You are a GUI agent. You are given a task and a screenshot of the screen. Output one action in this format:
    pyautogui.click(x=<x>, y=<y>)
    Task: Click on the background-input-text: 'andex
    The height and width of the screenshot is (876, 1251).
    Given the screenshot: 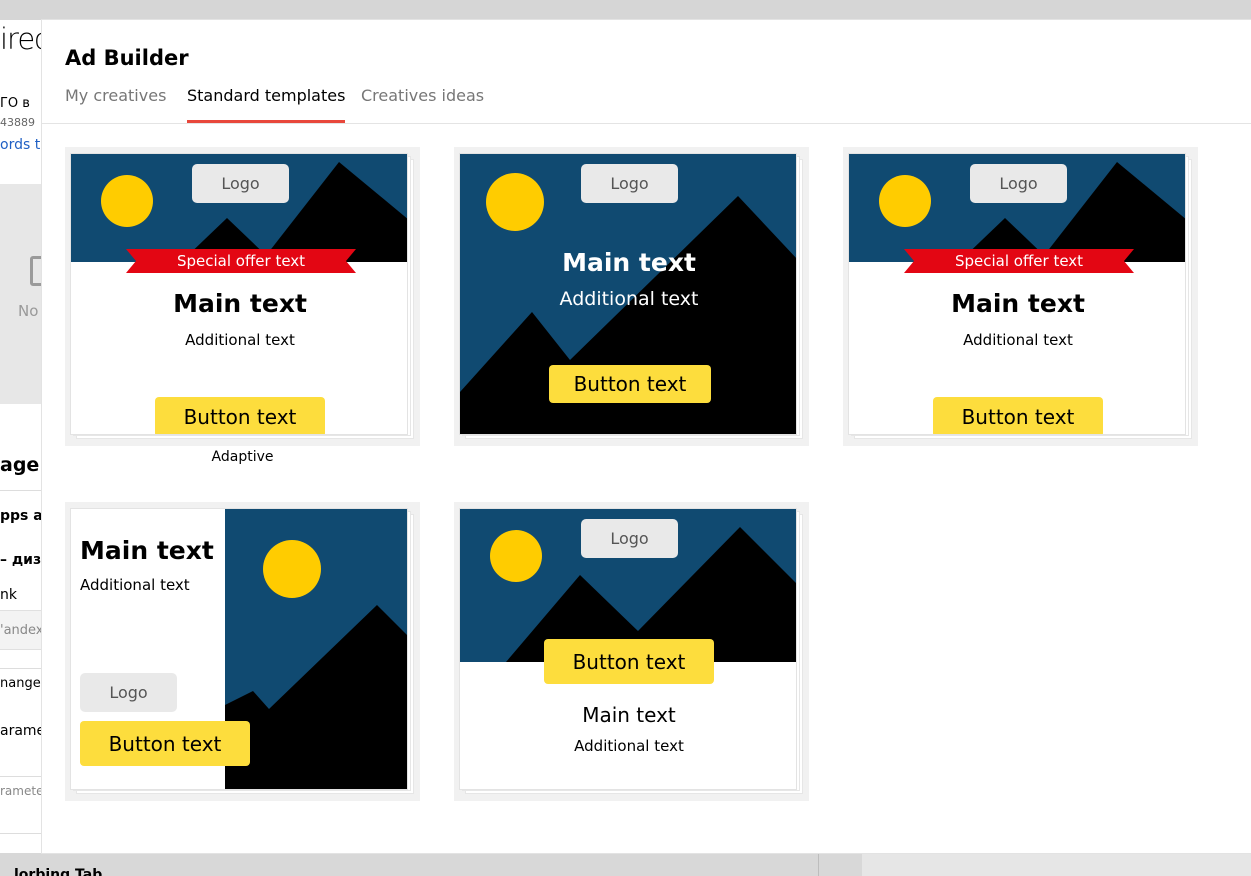 What is the action you would take?
    pyautogui.click(x=22, y=630)
    